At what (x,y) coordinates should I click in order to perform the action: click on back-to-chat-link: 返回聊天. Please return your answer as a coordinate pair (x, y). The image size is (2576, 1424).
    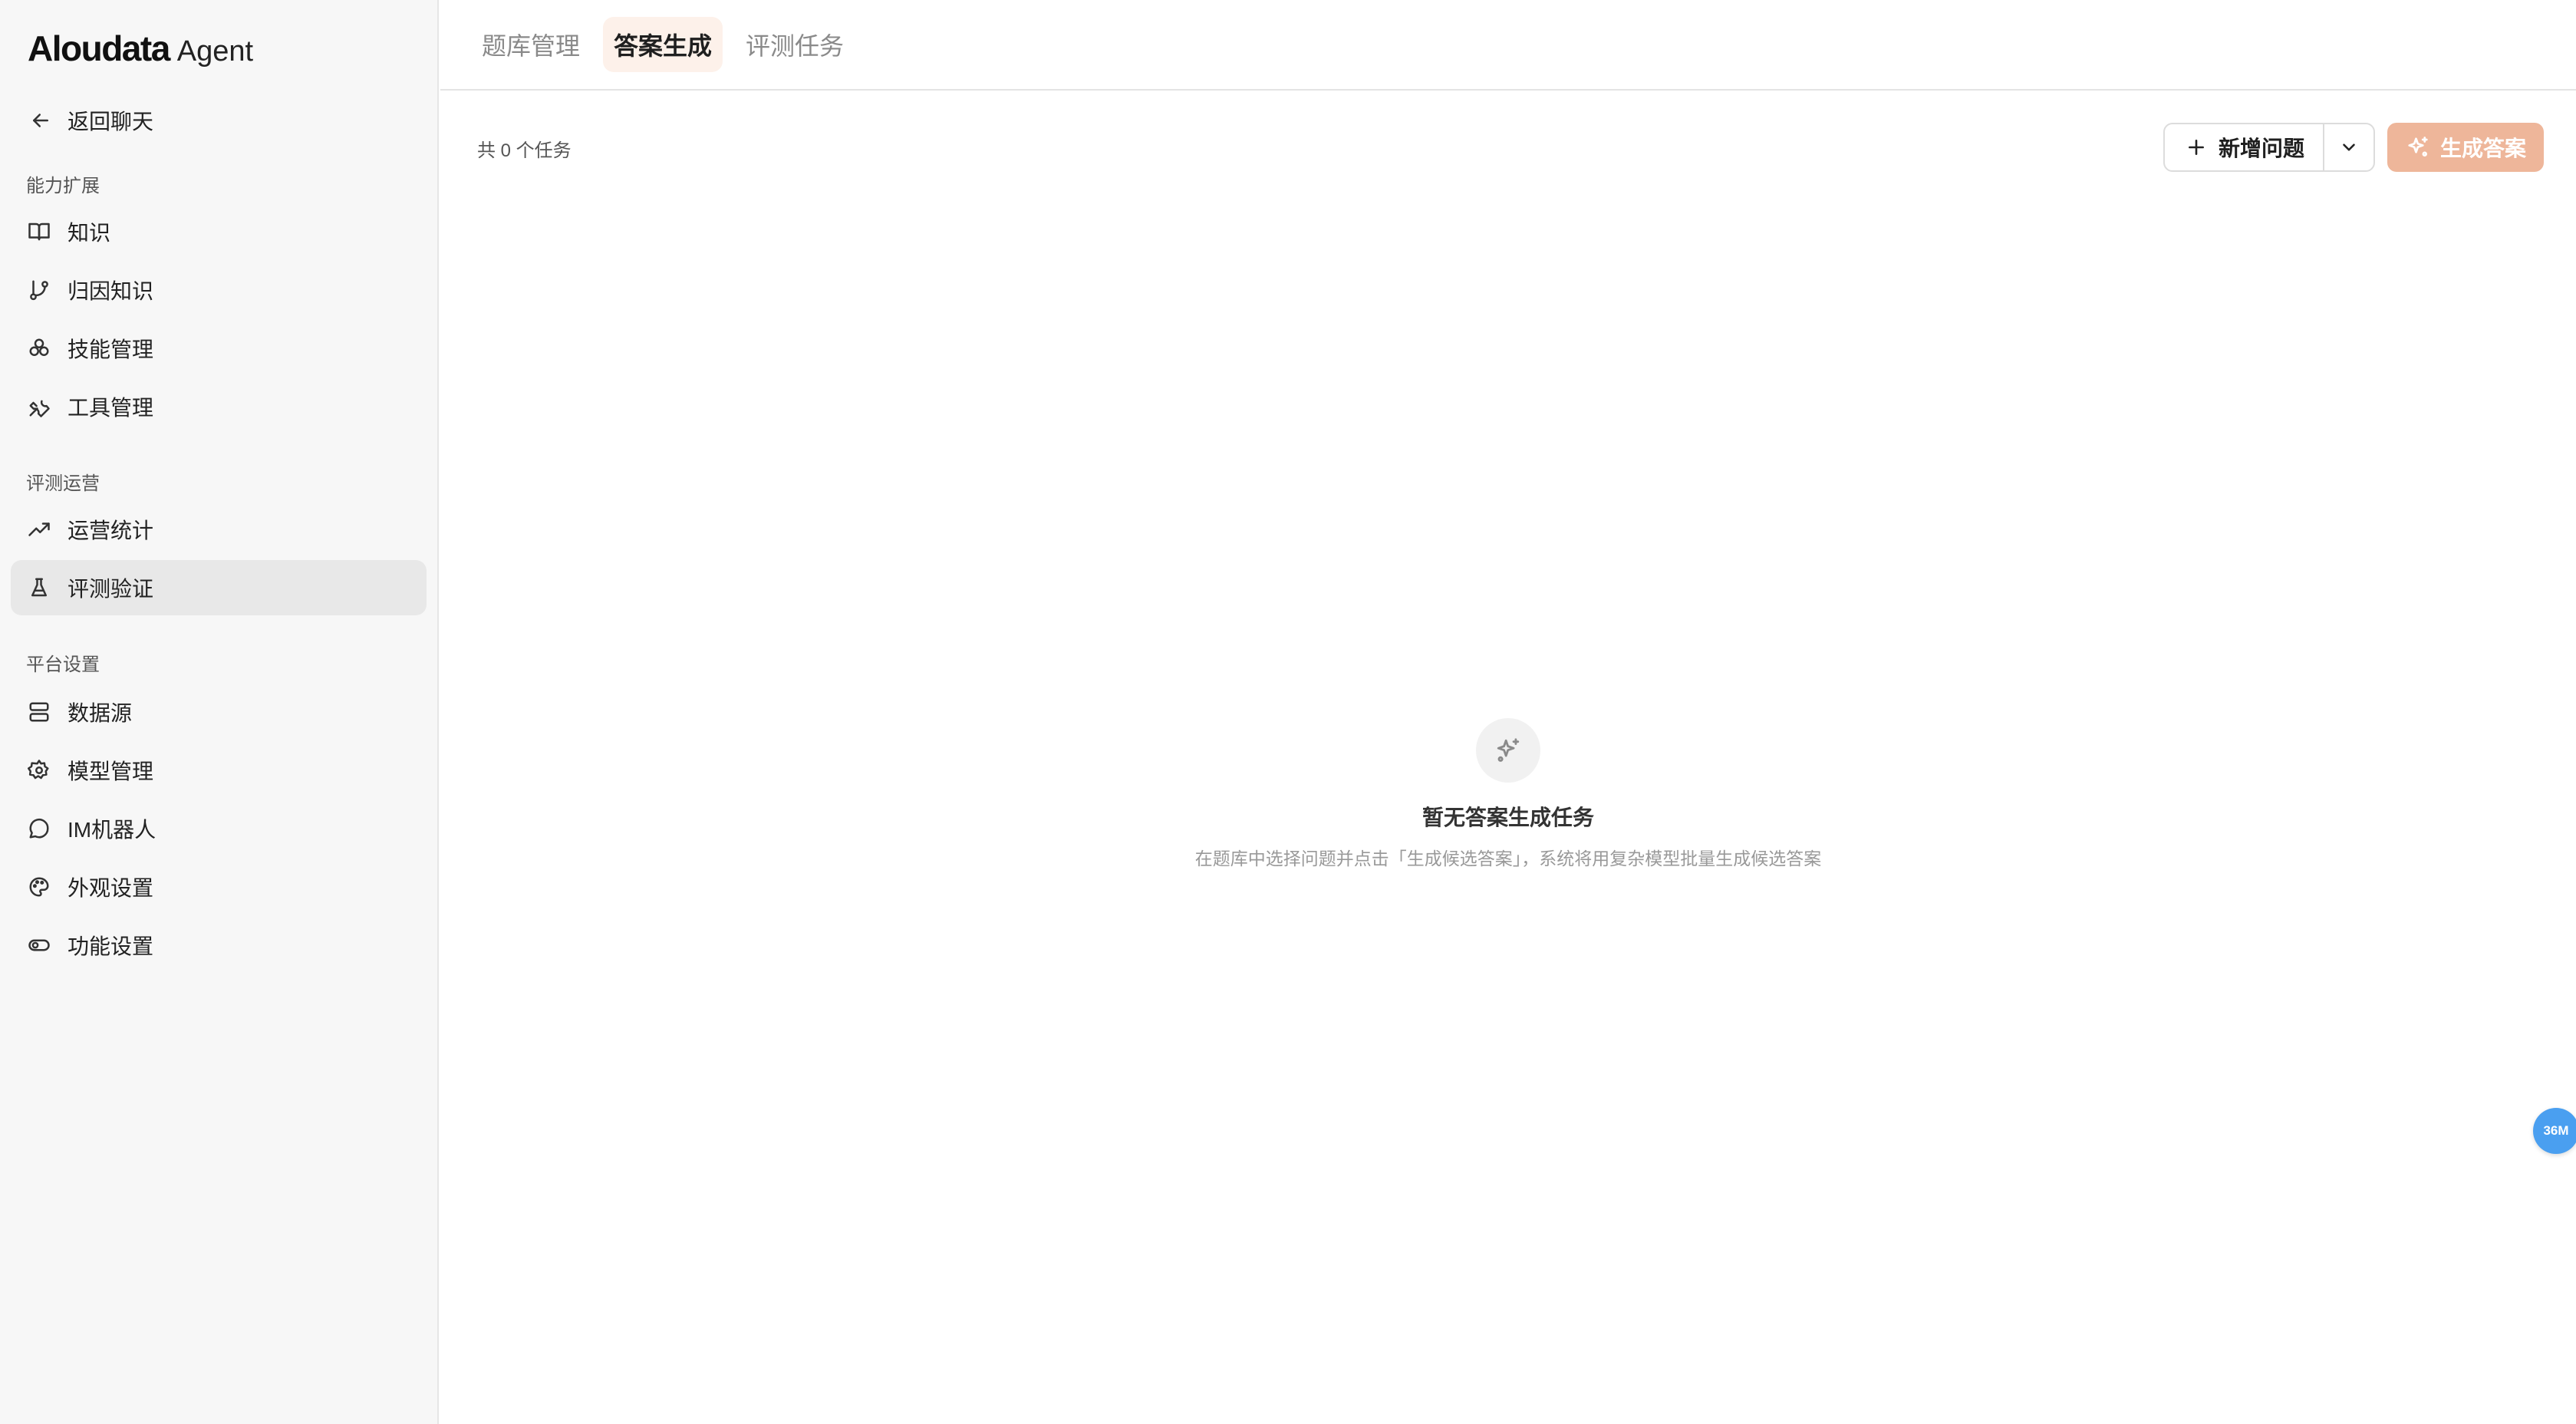
    Looking at the image, I should click on (90, 120).